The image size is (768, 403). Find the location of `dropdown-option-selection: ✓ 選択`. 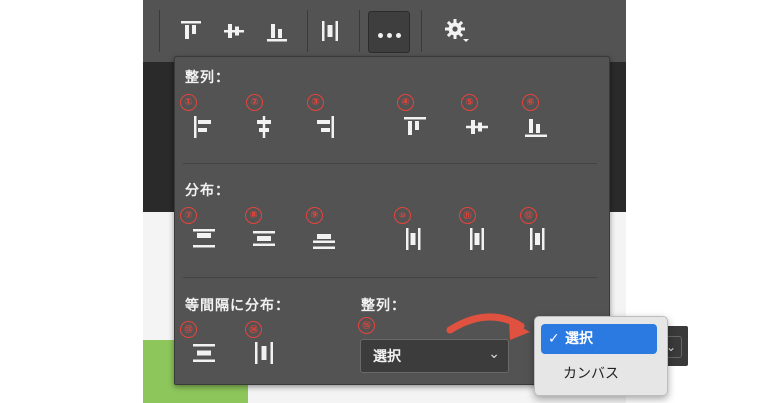

dropdown-option-selection: ✓ 選択 is located at coordinates (599, 339).